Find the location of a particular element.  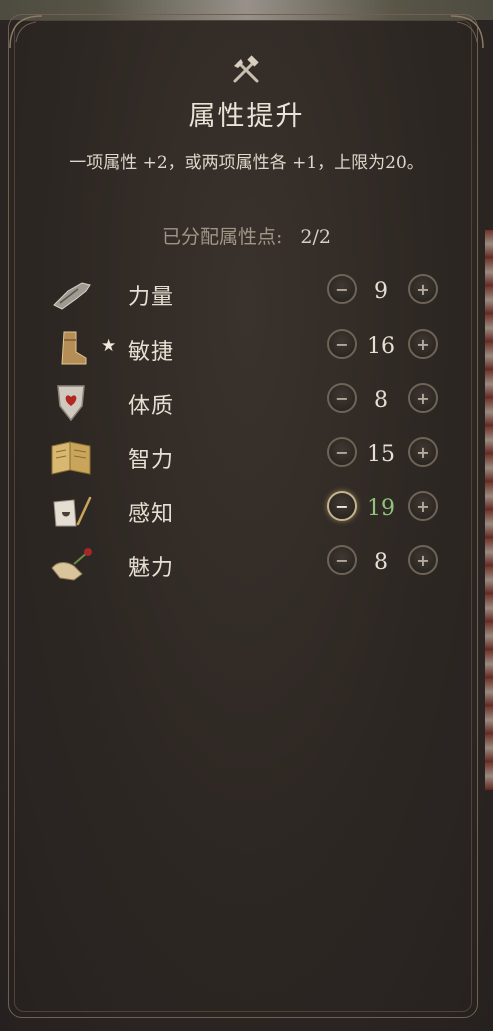

attribute-row-constitution: 体质 − 8 + is located at coordinates (246, 403).